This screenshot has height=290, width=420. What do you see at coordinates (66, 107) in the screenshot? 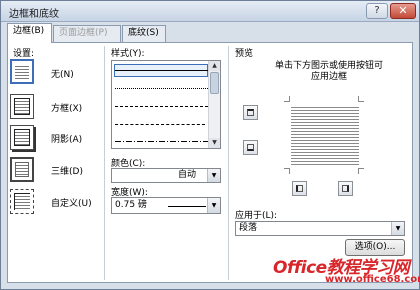
I see `setting-box-label: 方框(X)` at bounding box center [66, 107].